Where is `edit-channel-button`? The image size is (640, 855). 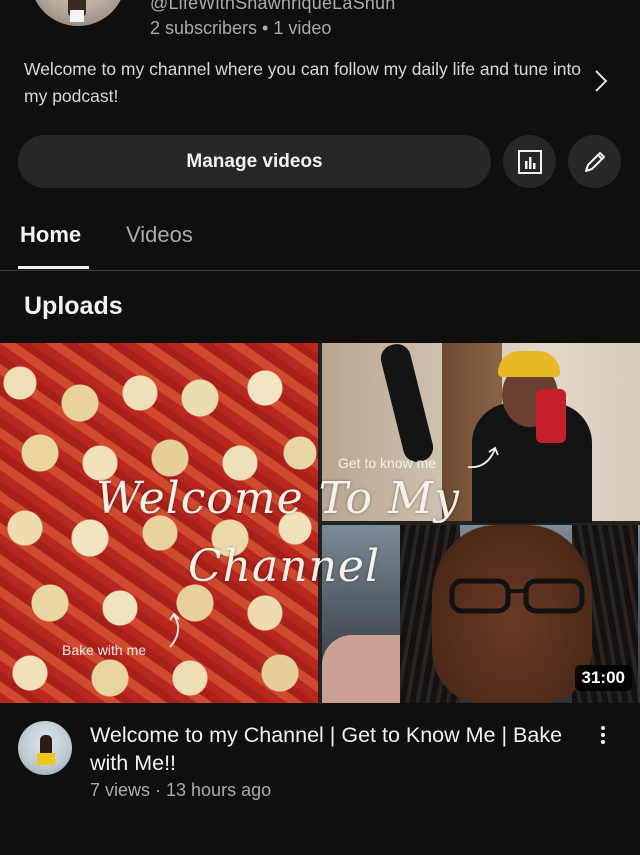 edit-channel-button is located at coordinates (594, 161).